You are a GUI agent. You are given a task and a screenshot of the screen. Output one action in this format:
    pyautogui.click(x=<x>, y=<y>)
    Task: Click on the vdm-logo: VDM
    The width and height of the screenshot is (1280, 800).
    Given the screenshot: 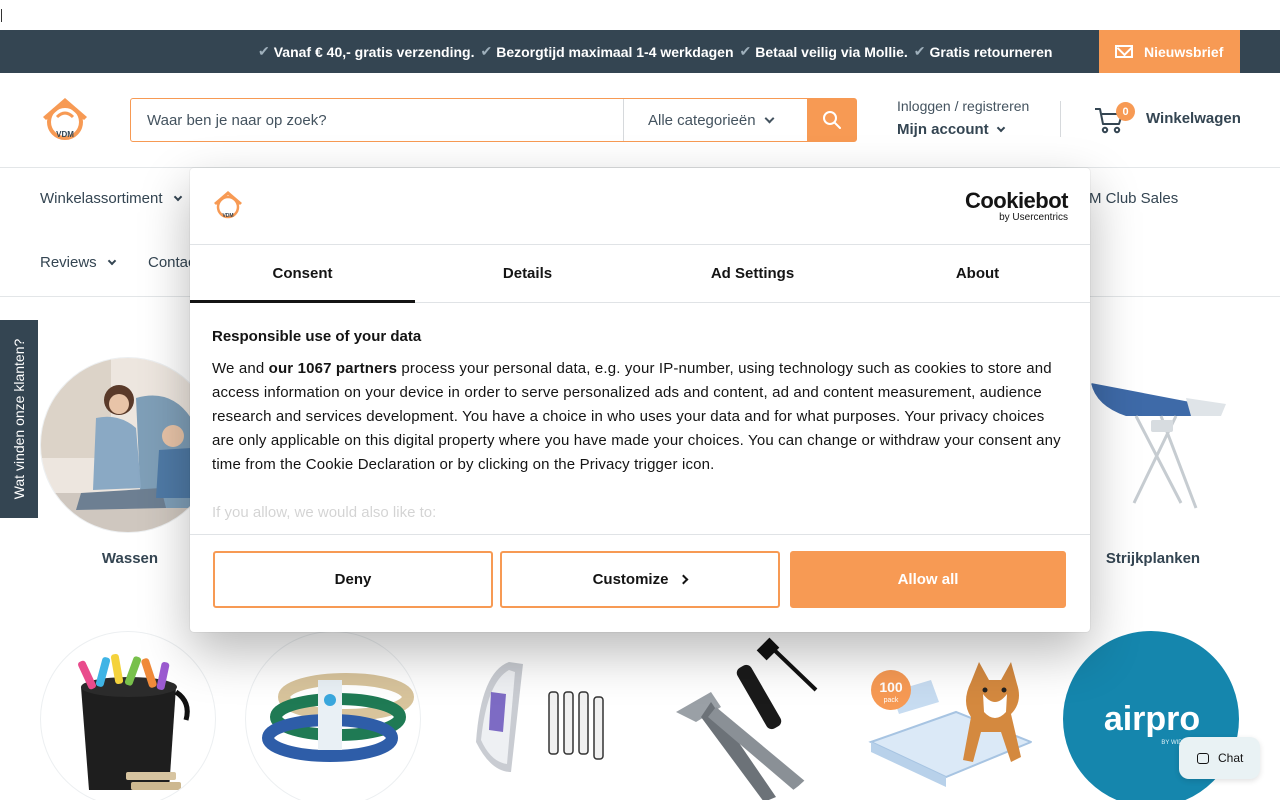 What is the action you would take?
    pyautogui.click(x=65, y=118)
    